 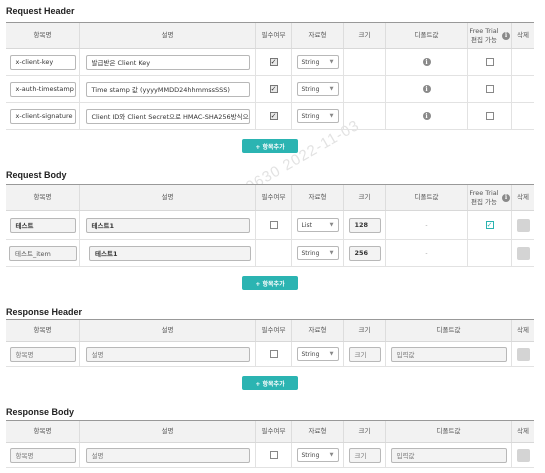 I want to click on name-input: x-client-signature, so click(x=42, y=116).